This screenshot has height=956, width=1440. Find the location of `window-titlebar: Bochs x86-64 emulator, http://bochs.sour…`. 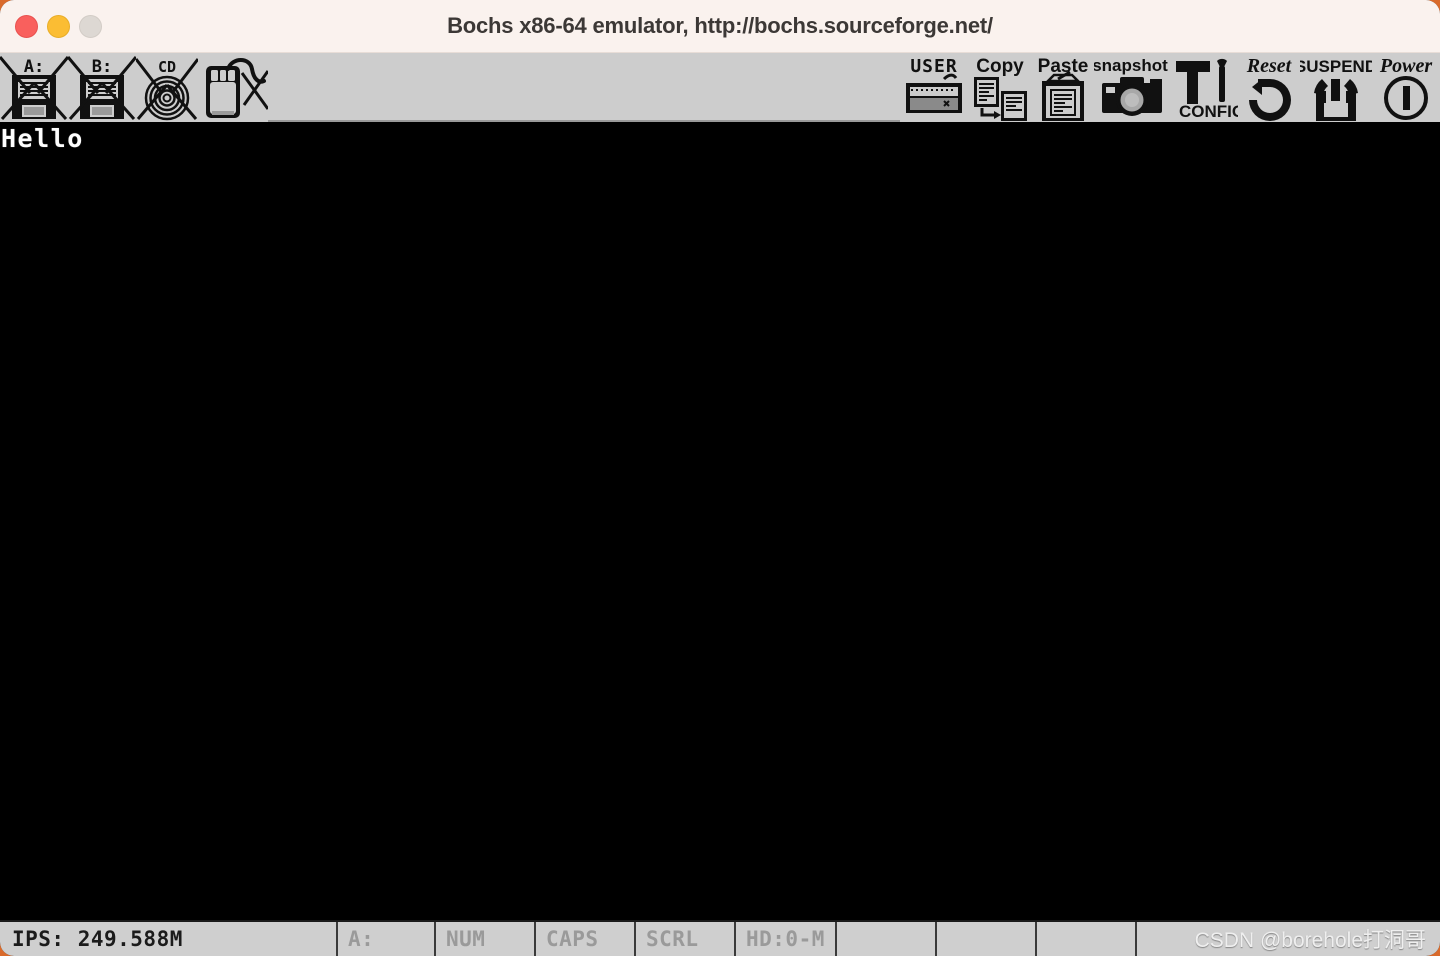

window-titlebar: Bochs x86-64 emulator, http://bochs.sour… is located at coordinates (720, 26).